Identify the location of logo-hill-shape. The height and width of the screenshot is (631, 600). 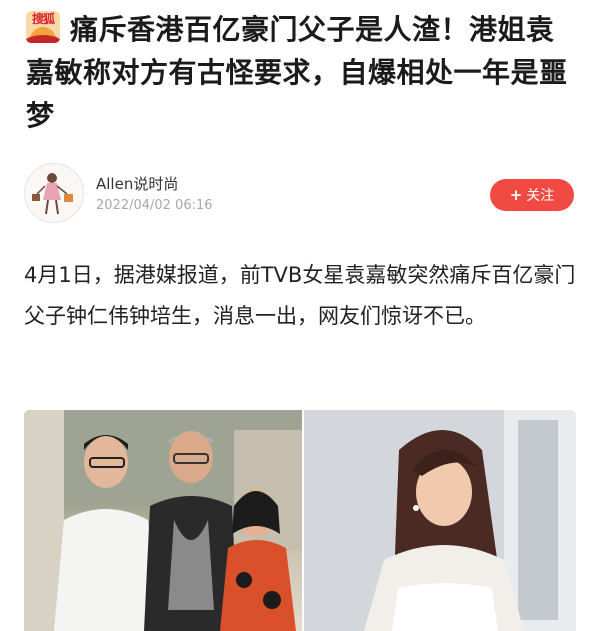
(43, 39).